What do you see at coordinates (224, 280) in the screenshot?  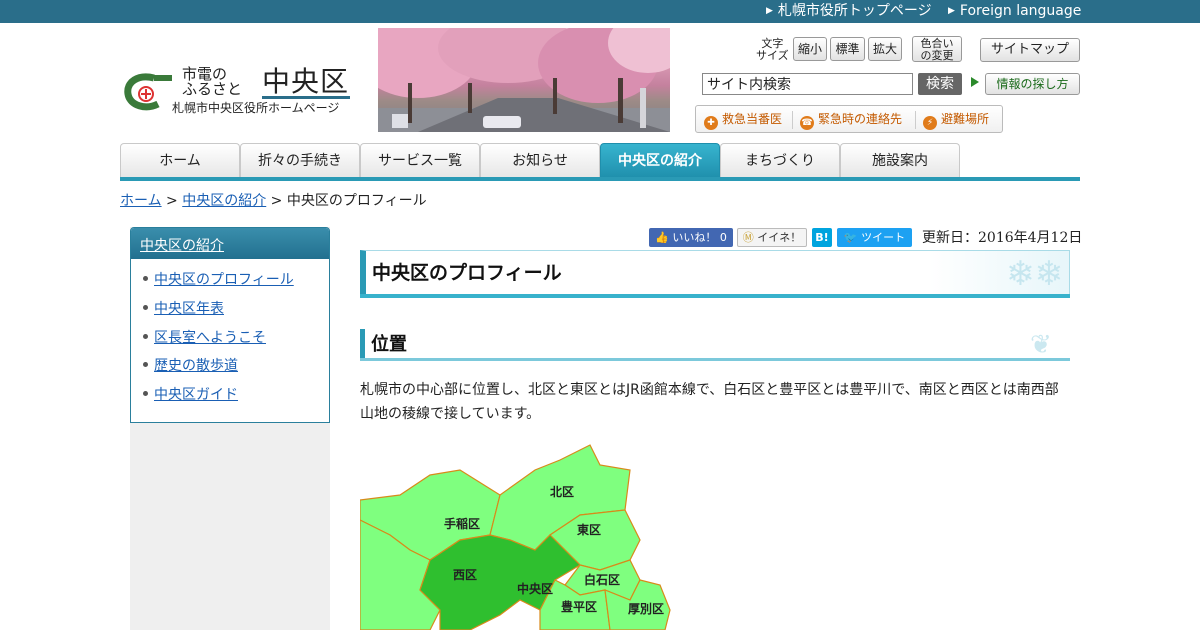 I see `sidebar-item-label: 中央区のプロフィール` at bounding box center [224, 280].